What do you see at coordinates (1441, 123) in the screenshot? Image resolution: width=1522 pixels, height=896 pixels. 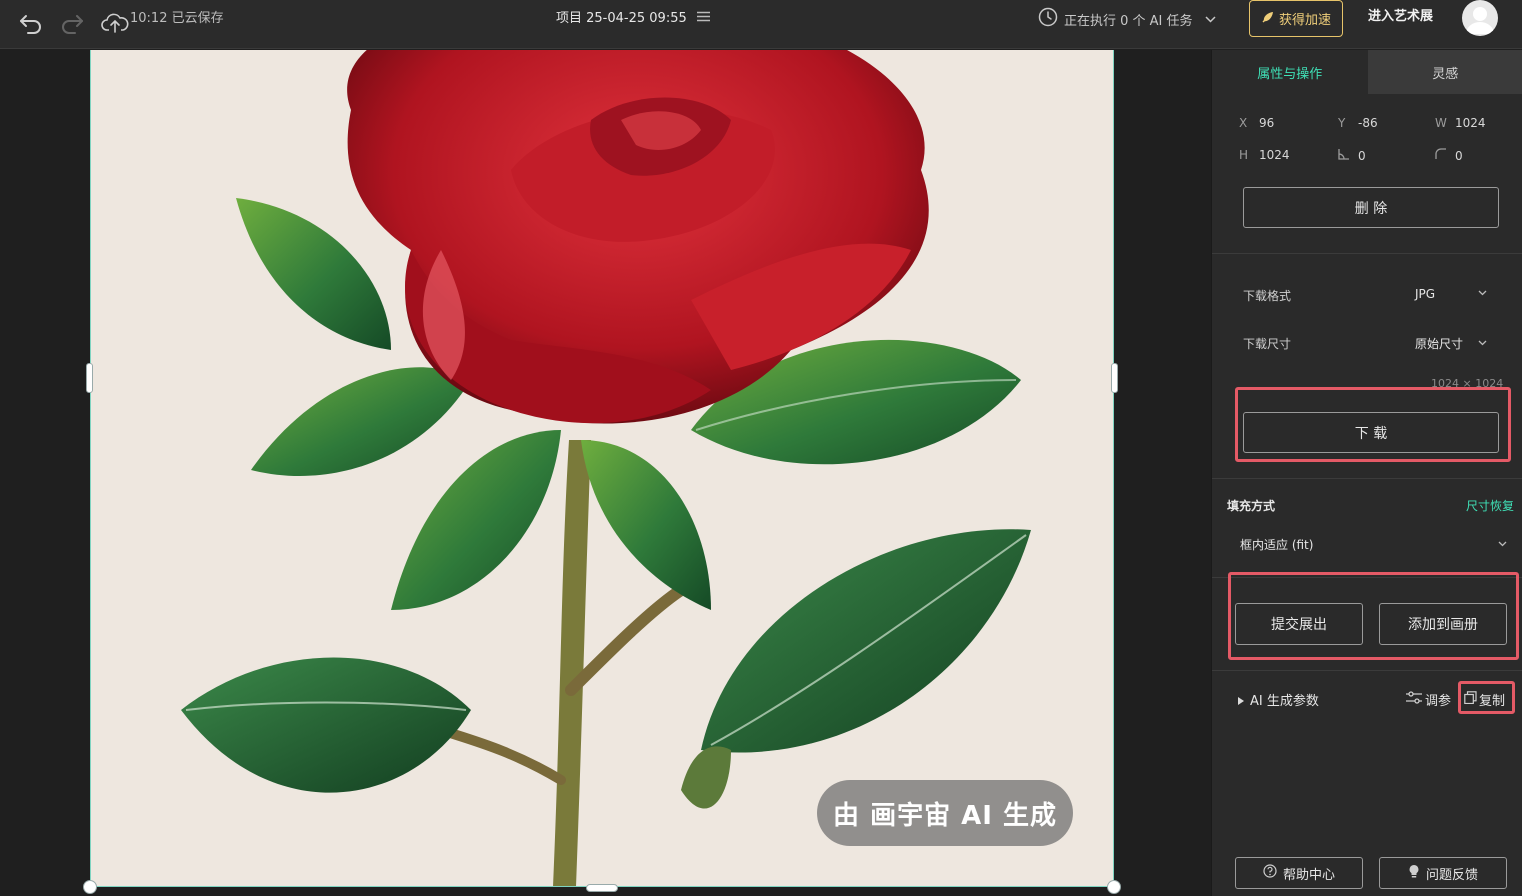 I see `prop-w-label: W` at bounding box center [1441, 123].